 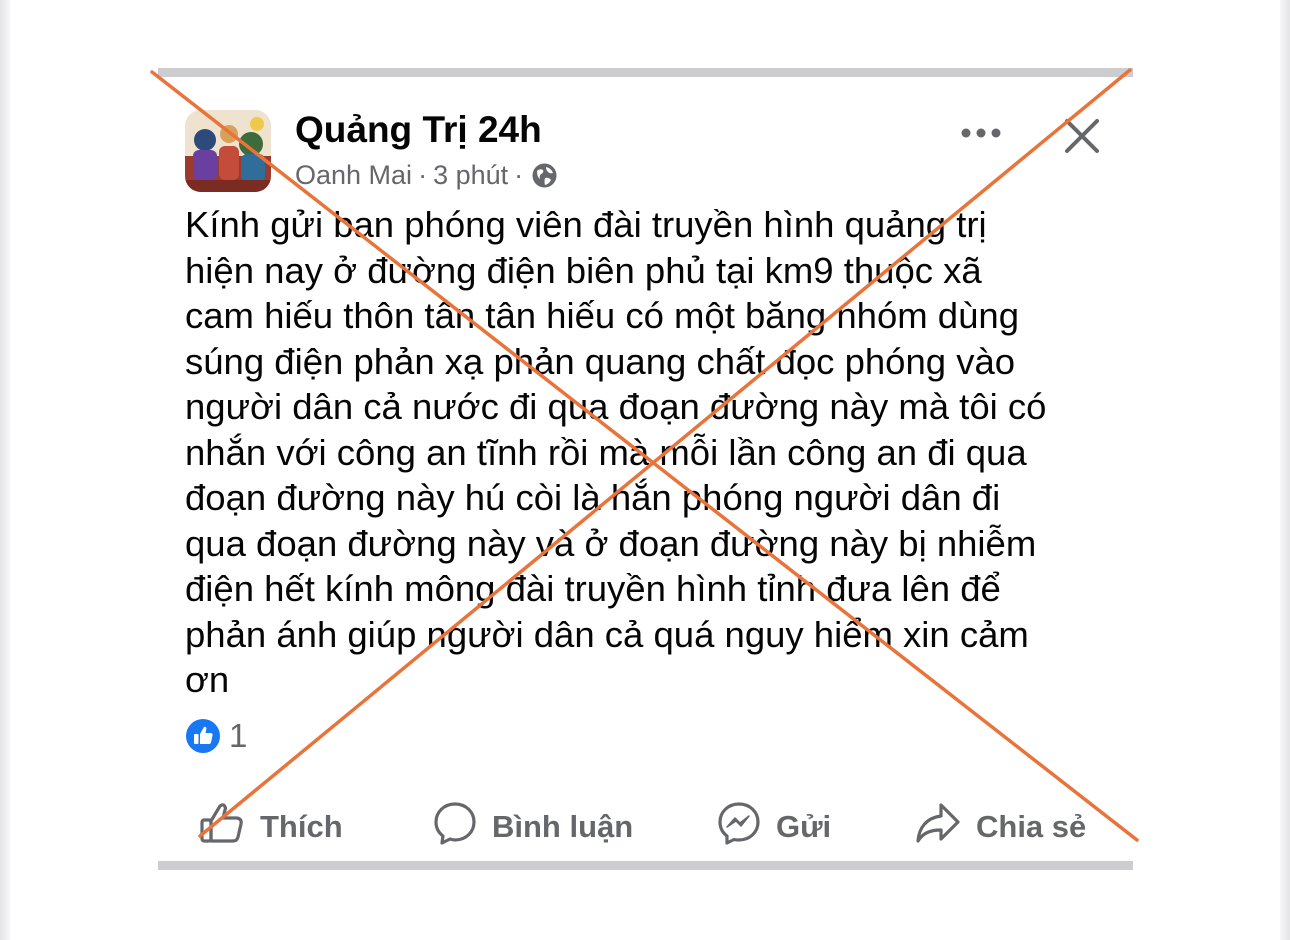 What do you see at coordinates (945, 827) in the screenshot?
I see `share-arrow-icon` at bounding box center [945, 827].